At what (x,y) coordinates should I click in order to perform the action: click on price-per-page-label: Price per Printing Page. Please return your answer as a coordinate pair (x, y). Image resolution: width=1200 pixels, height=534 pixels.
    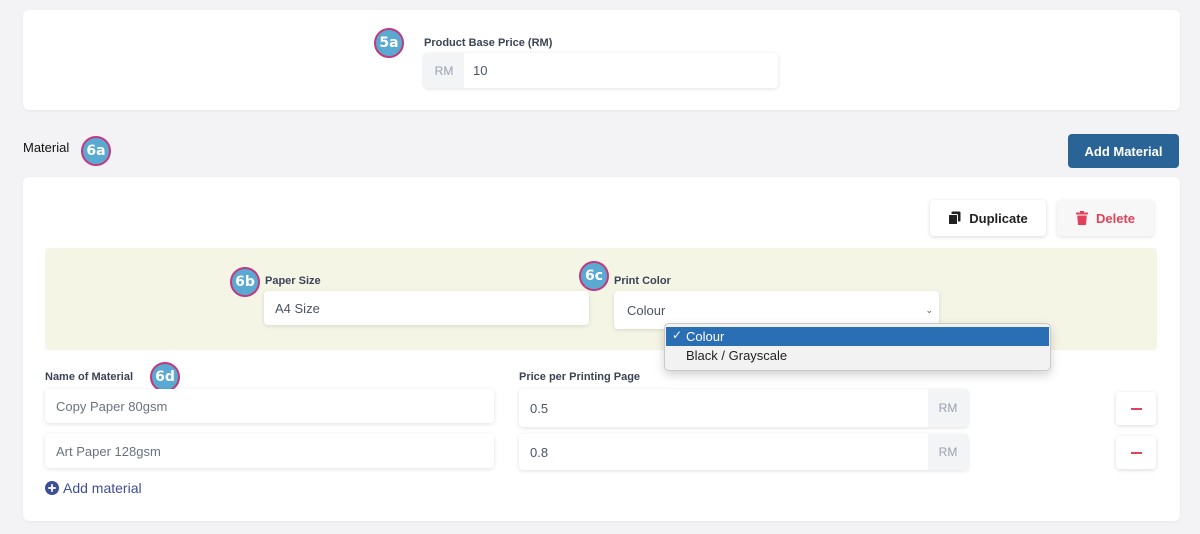
    Looking at the image, I should click on (580, 377).